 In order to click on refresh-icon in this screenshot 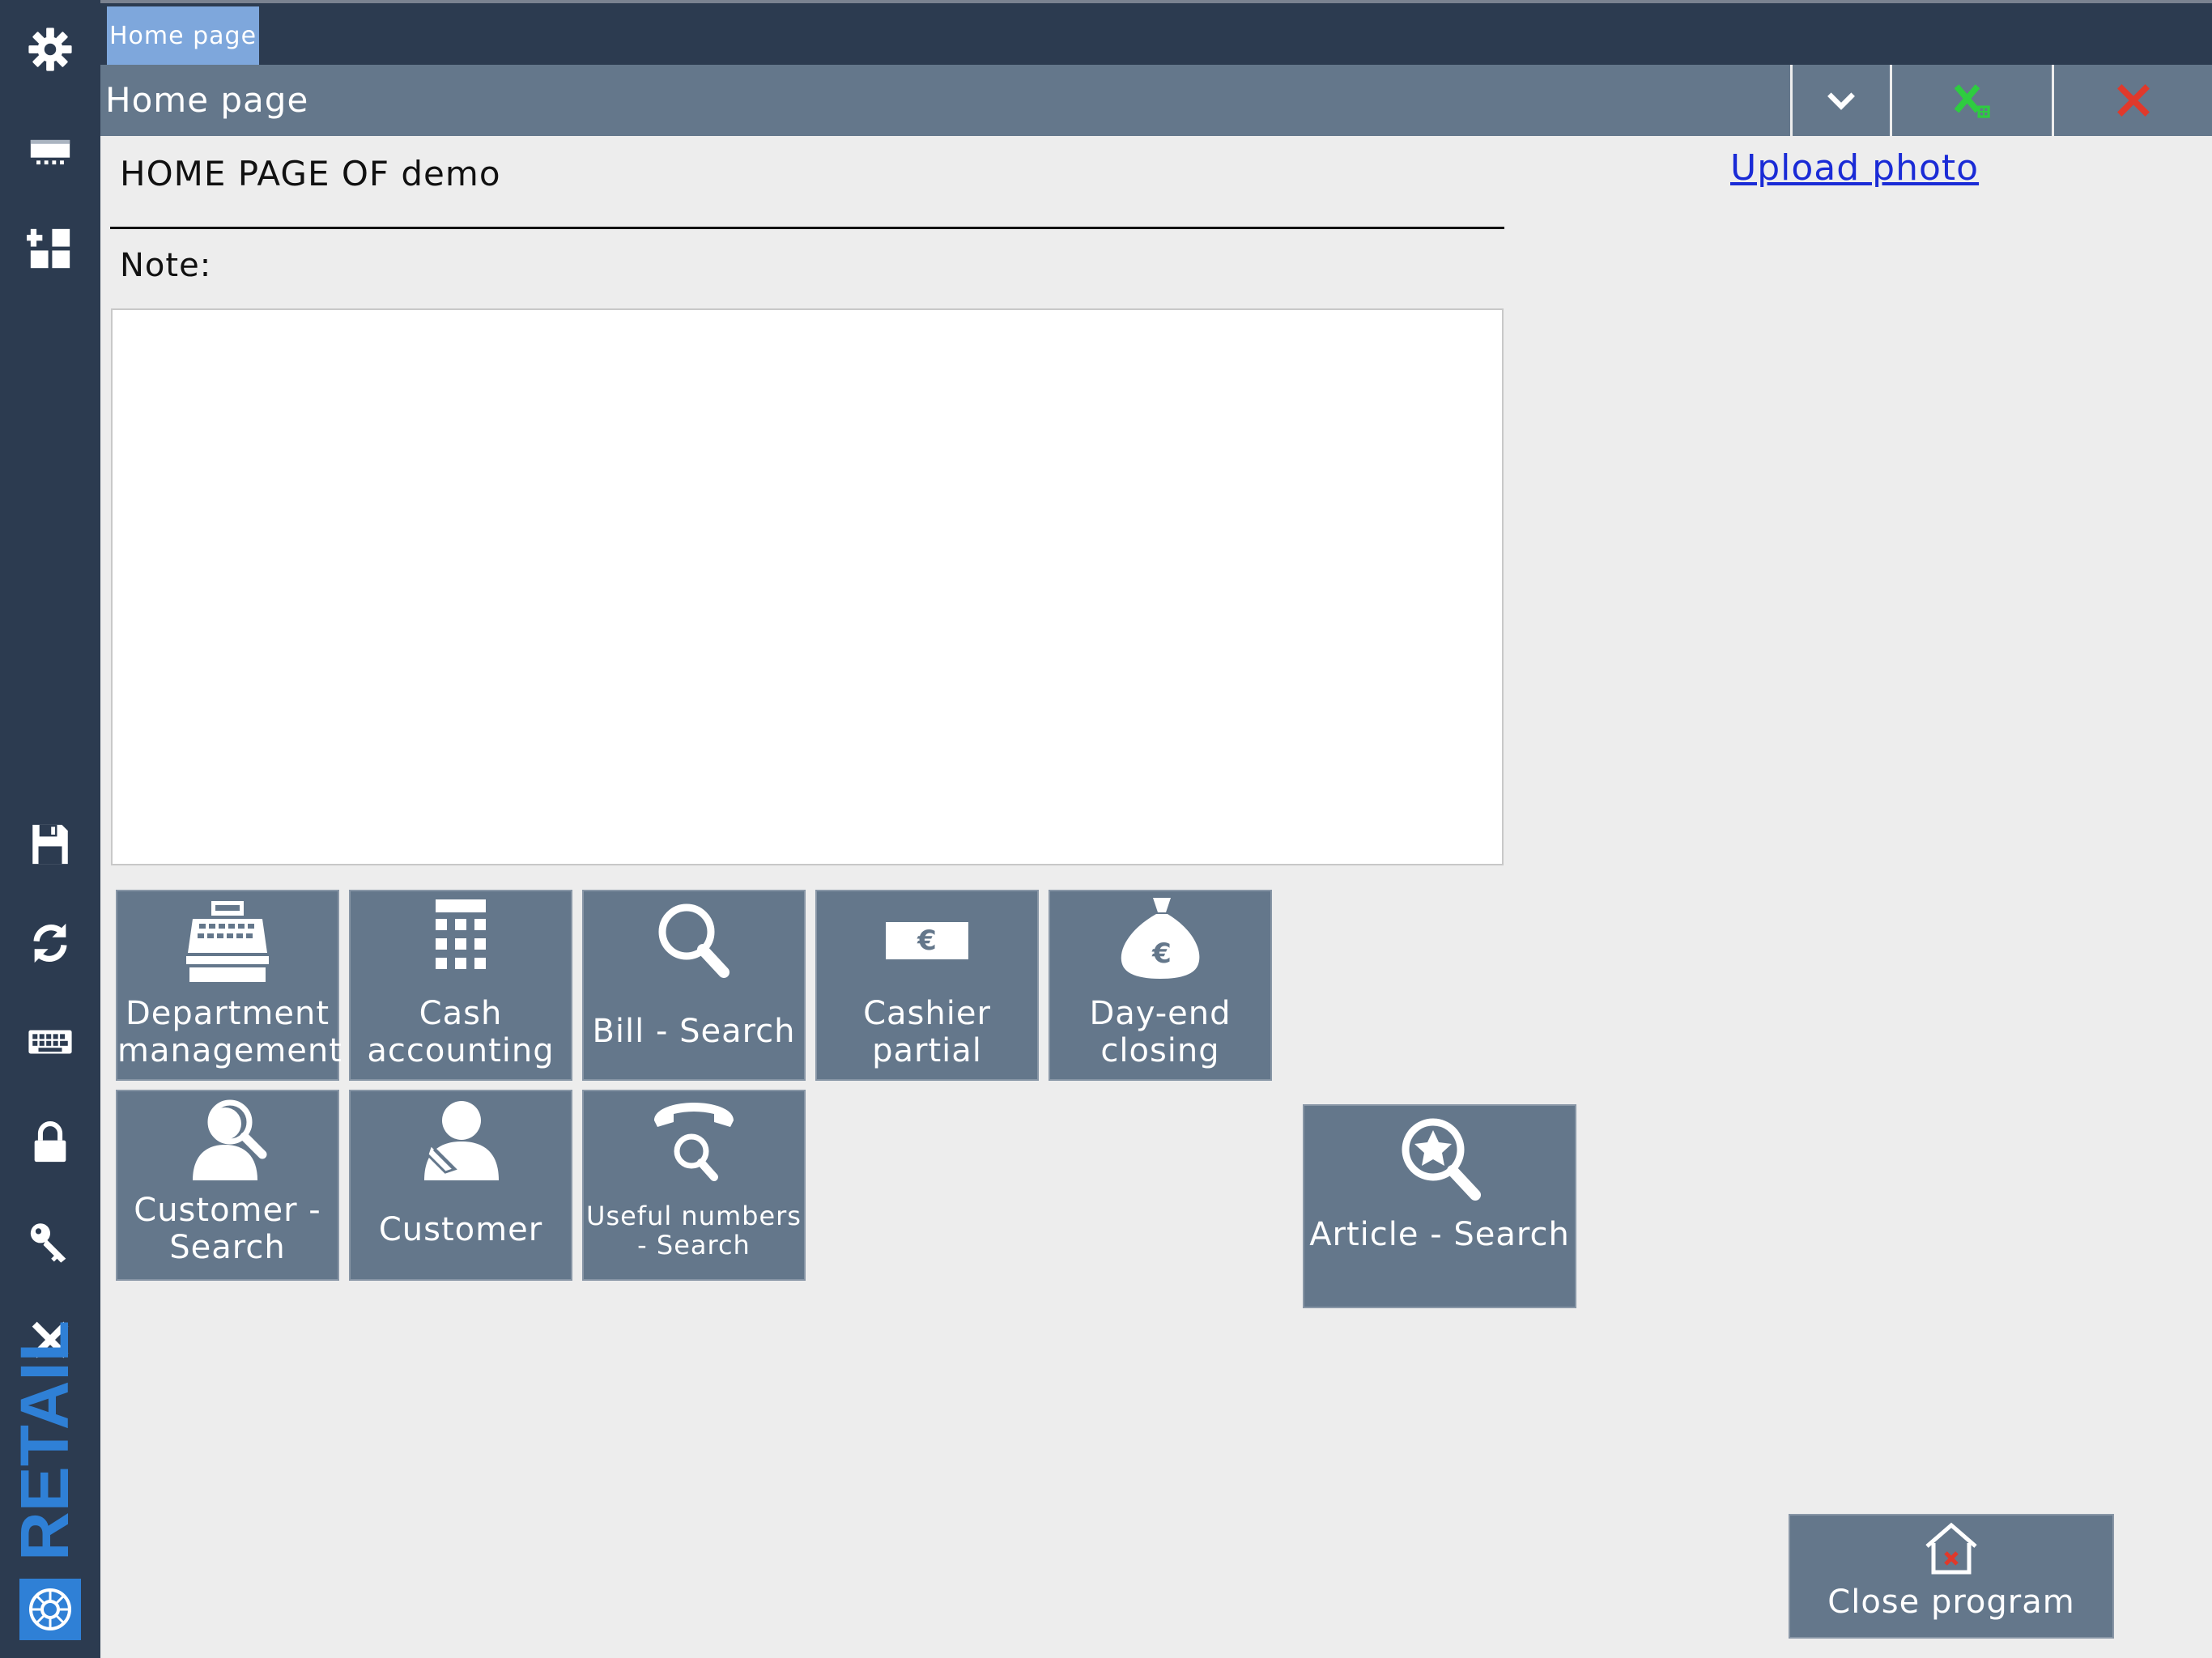, I will do `click(50, 943)`.